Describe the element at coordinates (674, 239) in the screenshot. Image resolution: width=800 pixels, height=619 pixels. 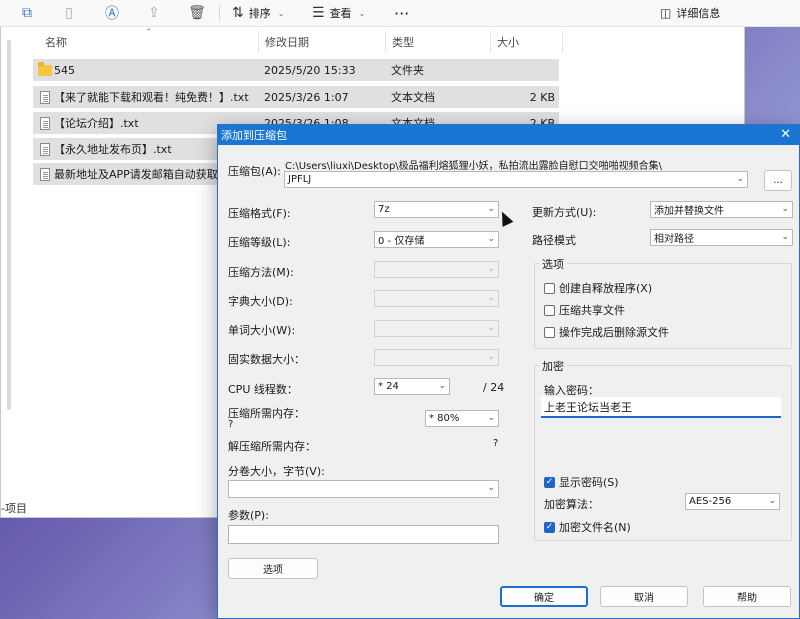
I see `path-mode-value: 相对路径` at that location.